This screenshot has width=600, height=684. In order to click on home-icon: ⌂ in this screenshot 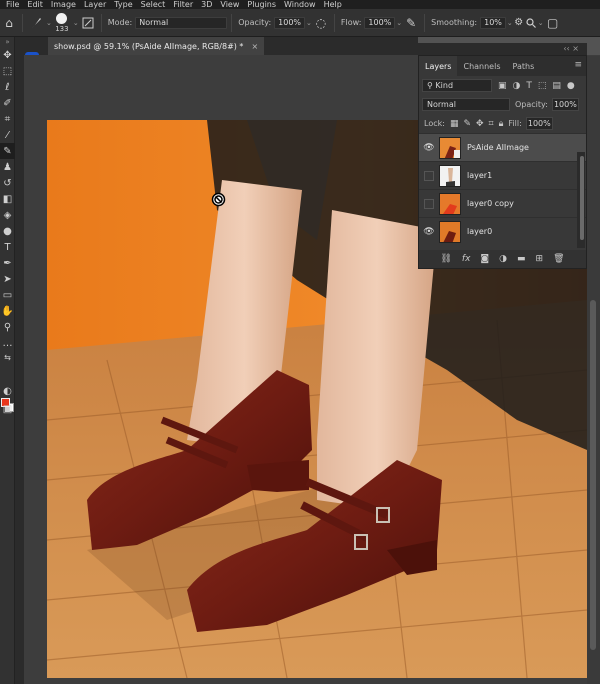, I will do `click(9, 23)`.